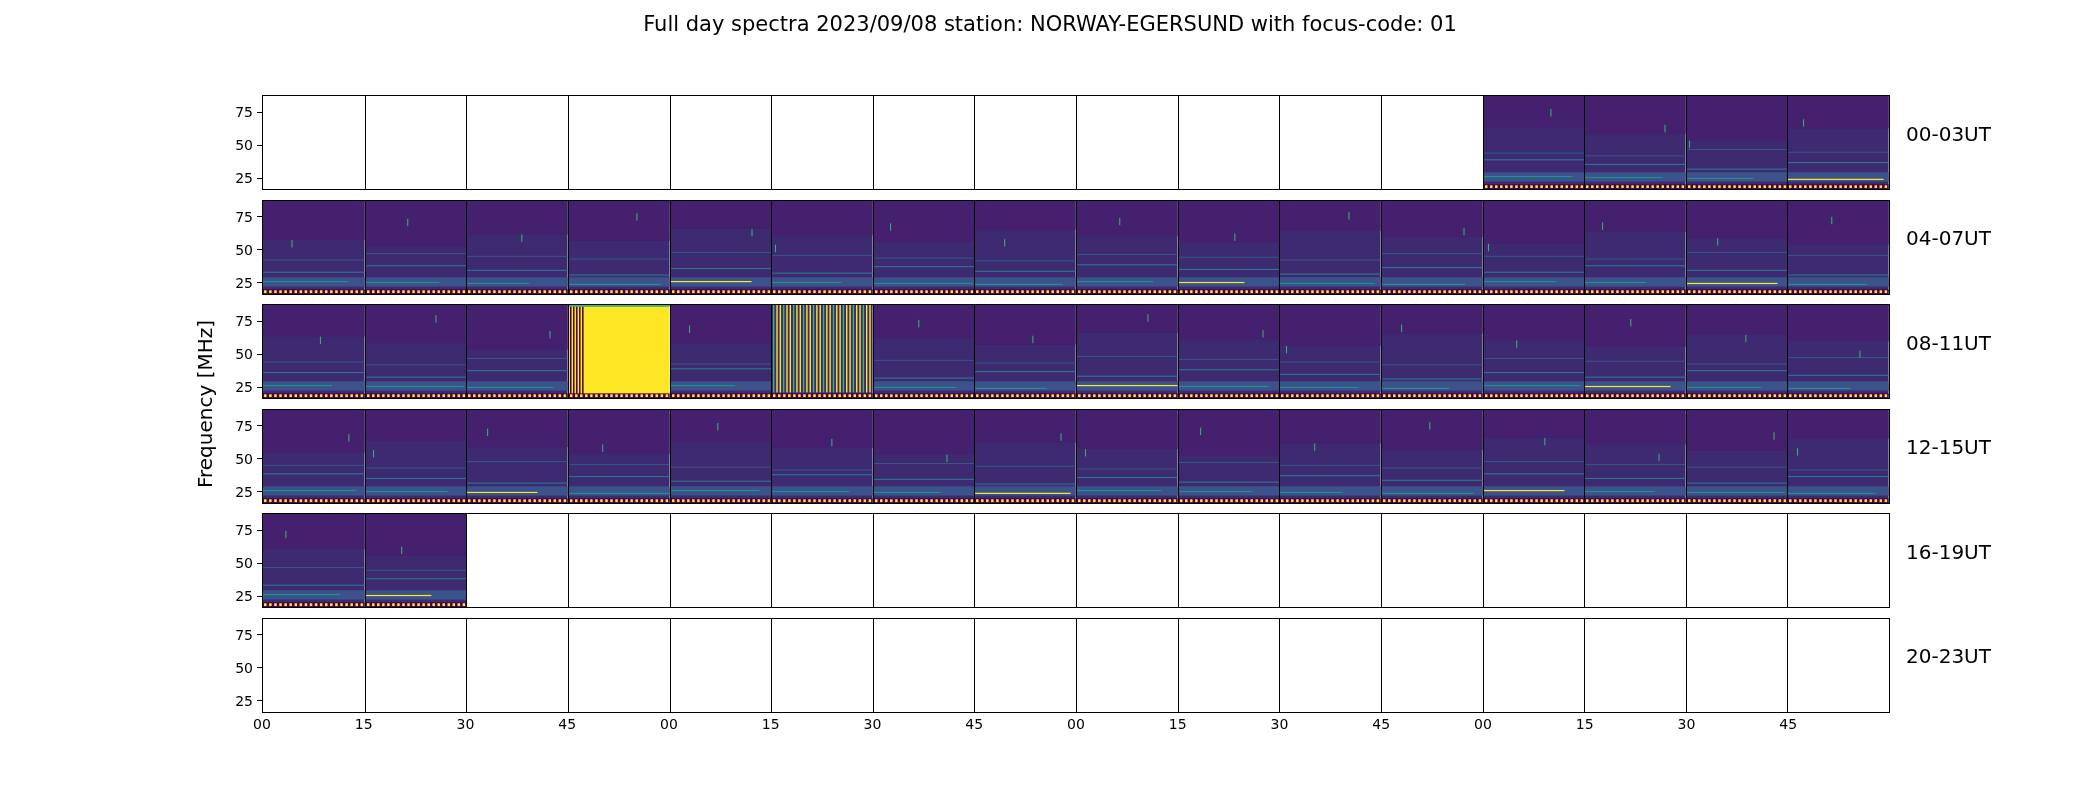 The image size is (2100, 800). I want to click on row-label: 16-19UT, so click(1948, 551).